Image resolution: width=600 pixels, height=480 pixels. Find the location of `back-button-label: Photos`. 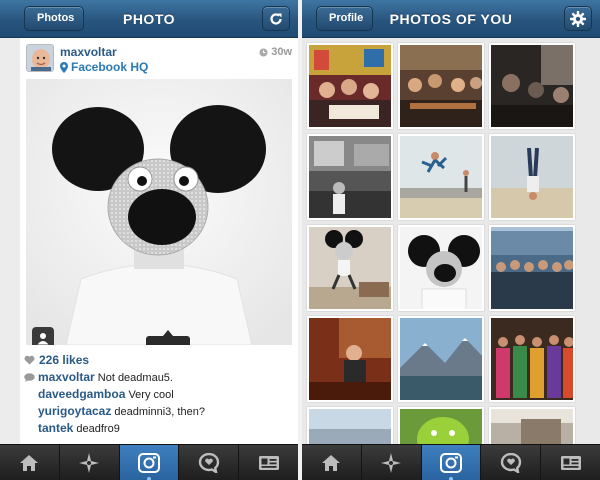

back-button-label: Photos is located at coordinates (56, 18).